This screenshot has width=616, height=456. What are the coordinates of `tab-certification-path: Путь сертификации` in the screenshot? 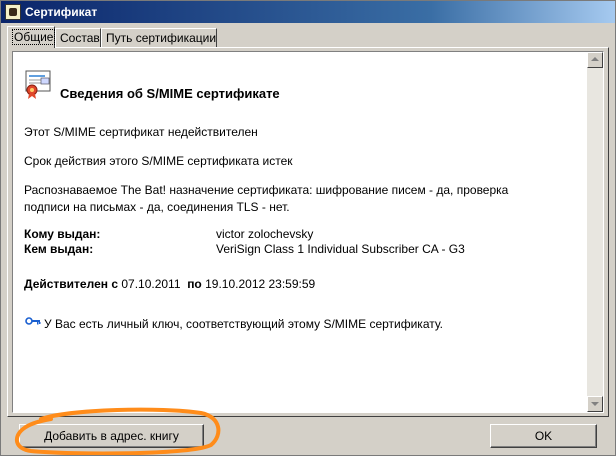 It's located at (159, 37).